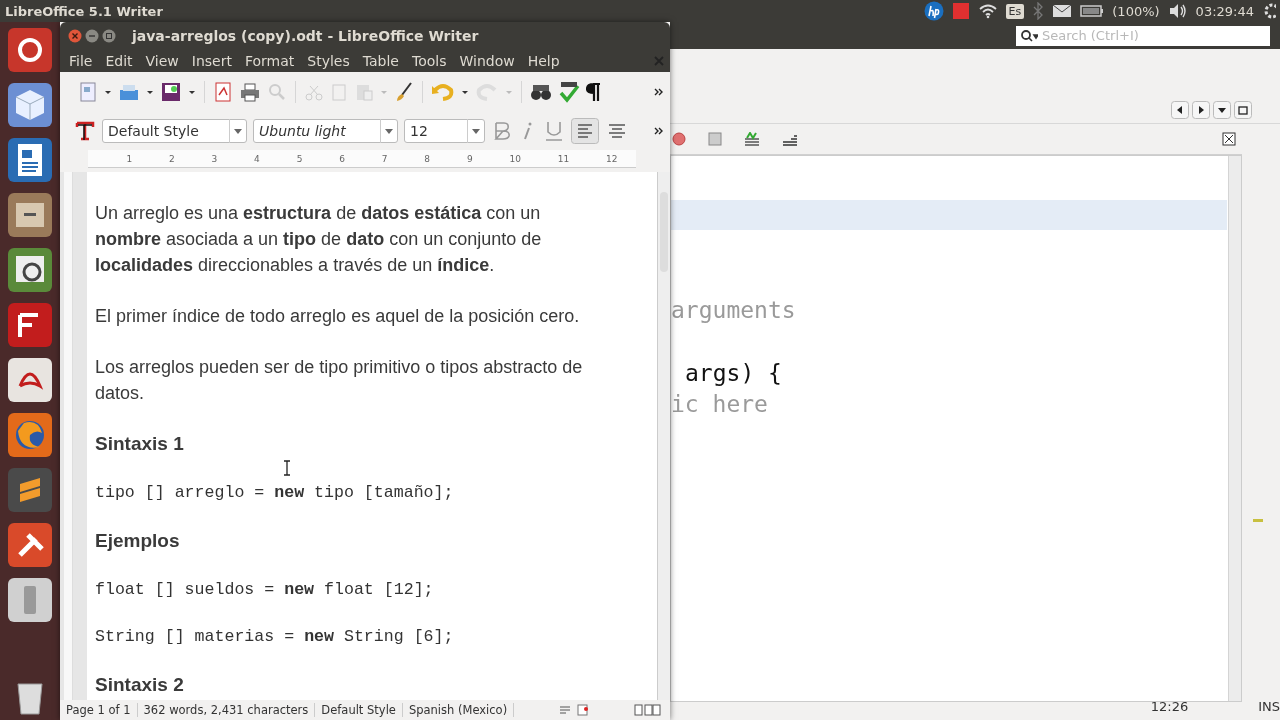 The width and height of the screenshot is (1280, 720). What do you see at coordinates (933, 11) in the screenshot?
I see `hp-icon` at bounding box center [933, 11].